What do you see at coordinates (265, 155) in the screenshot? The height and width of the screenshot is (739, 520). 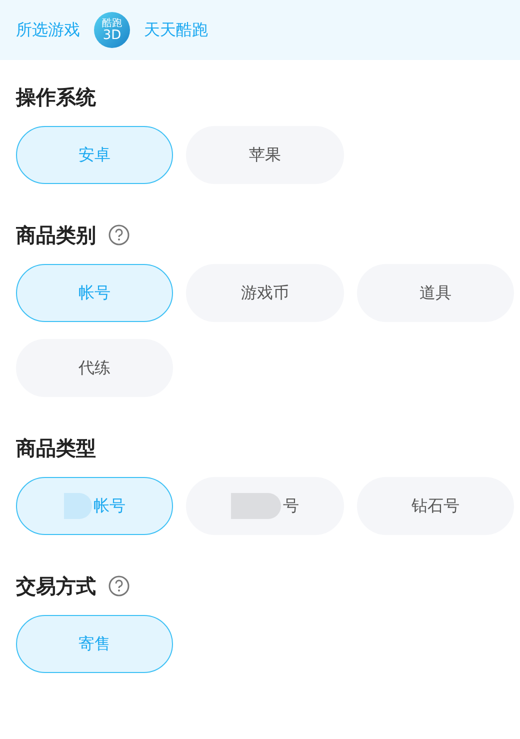 I see `option-chip: 苹果` at bounding box center [265, 155].